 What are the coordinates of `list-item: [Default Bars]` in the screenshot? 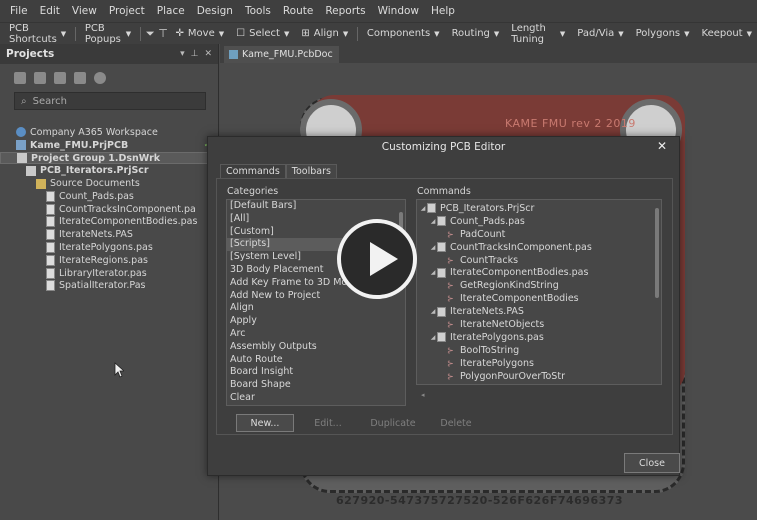 It's located at (316, 206).